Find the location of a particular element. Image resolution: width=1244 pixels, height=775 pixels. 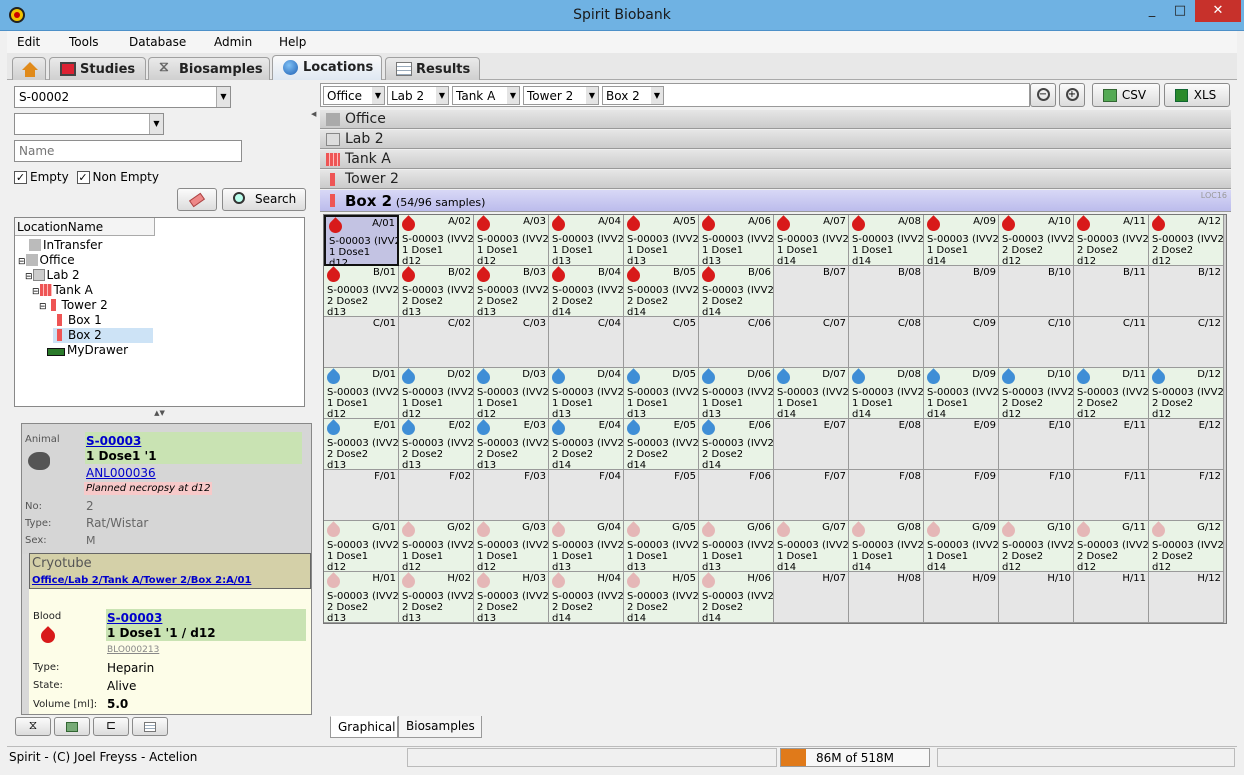

grid-cell-A06: A/06 S-00003 (IVV2 1 Dose1 d13 is located at coordinates (736, 240).